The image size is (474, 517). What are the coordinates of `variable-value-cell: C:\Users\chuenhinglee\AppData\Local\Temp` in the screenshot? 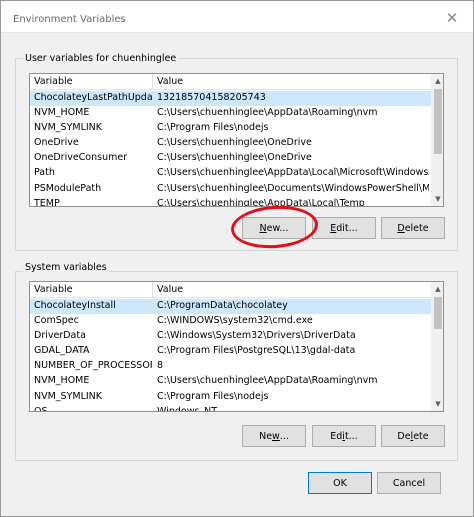 It's located at (261, 201).